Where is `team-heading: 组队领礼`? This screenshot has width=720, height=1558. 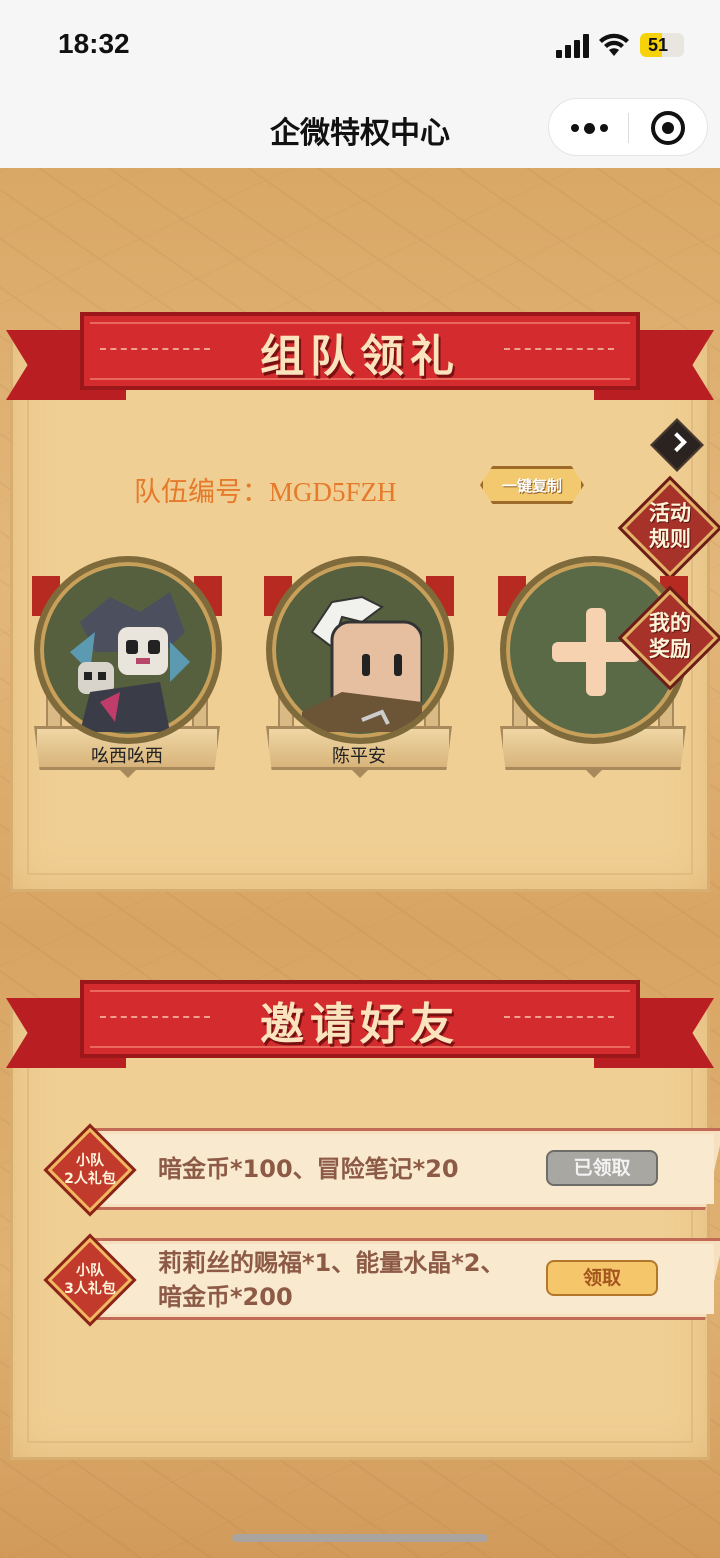
team-heading: 组队领礼 is located at coordinates (360, 356).